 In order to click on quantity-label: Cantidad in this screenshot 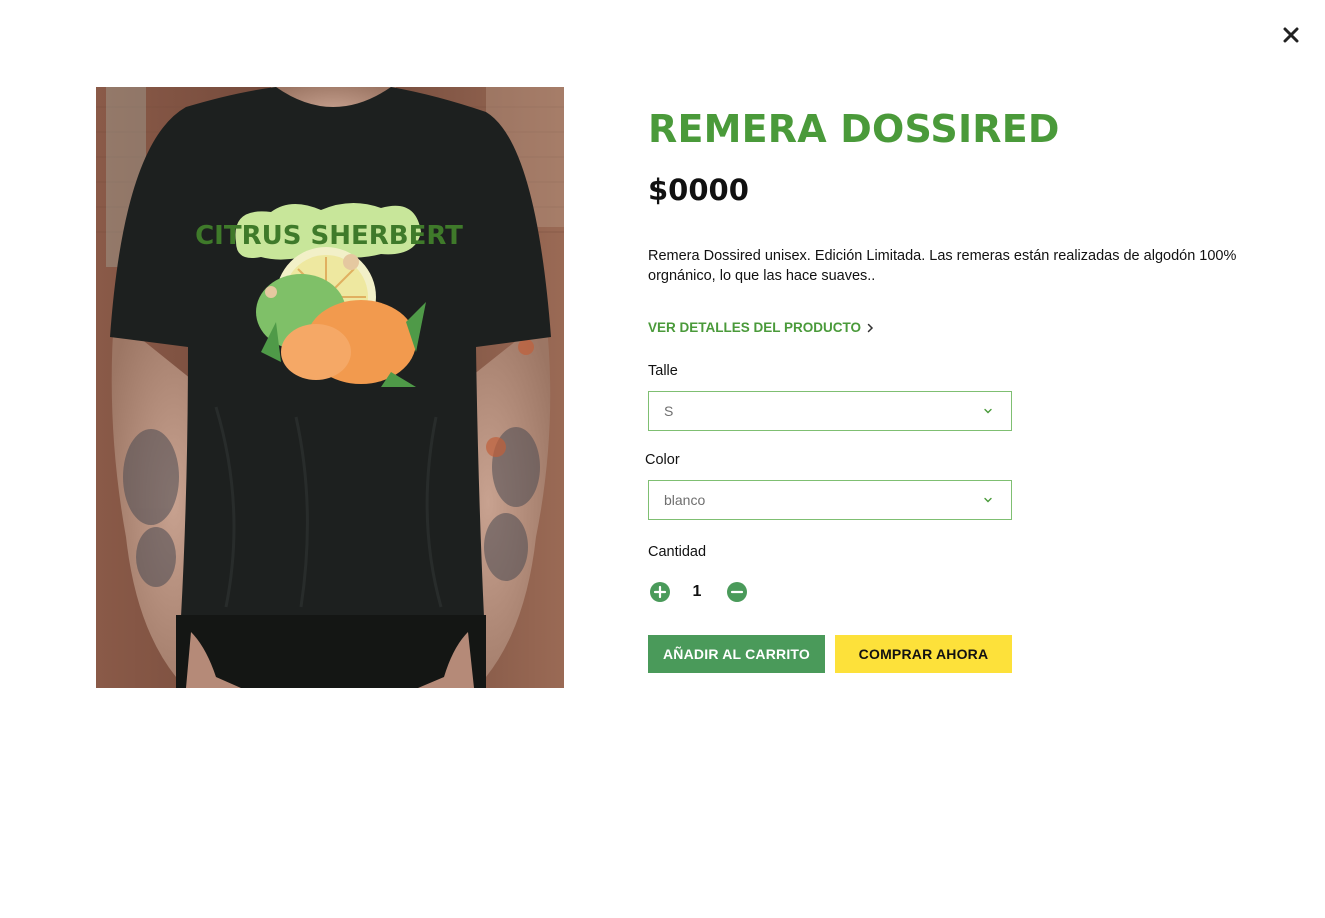, I will do `click(677, 552)`.